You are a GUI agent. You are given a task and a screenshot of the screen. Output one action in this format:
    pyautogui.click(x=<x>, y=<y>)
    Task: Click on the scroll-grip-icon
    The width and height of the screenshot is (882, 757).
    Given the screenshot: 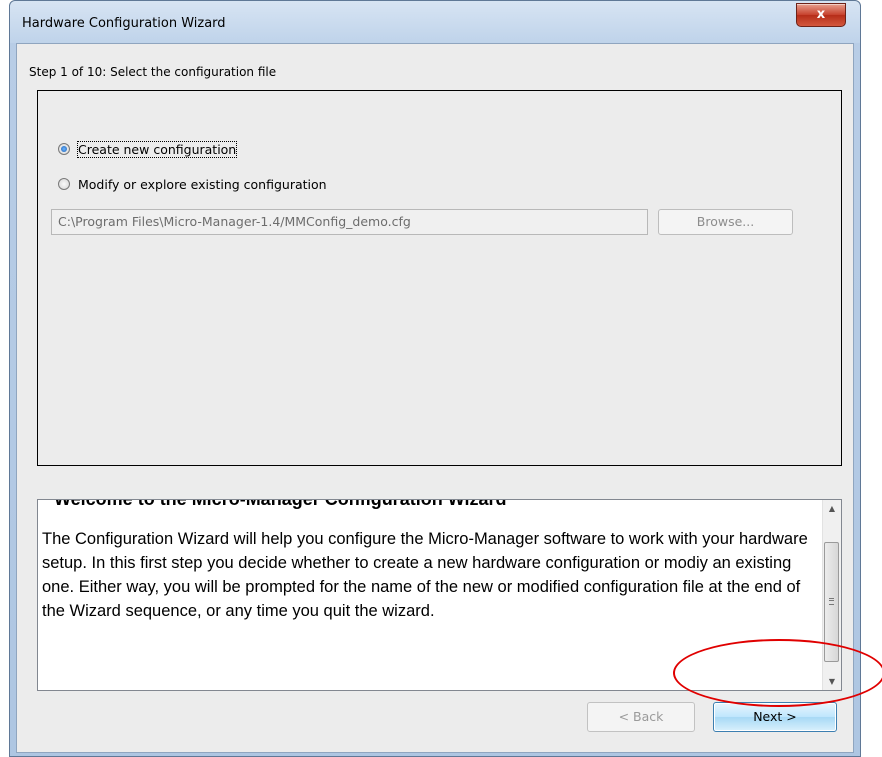 What is the action you would take?
    pyautogui.click(x=831, y=601)
    